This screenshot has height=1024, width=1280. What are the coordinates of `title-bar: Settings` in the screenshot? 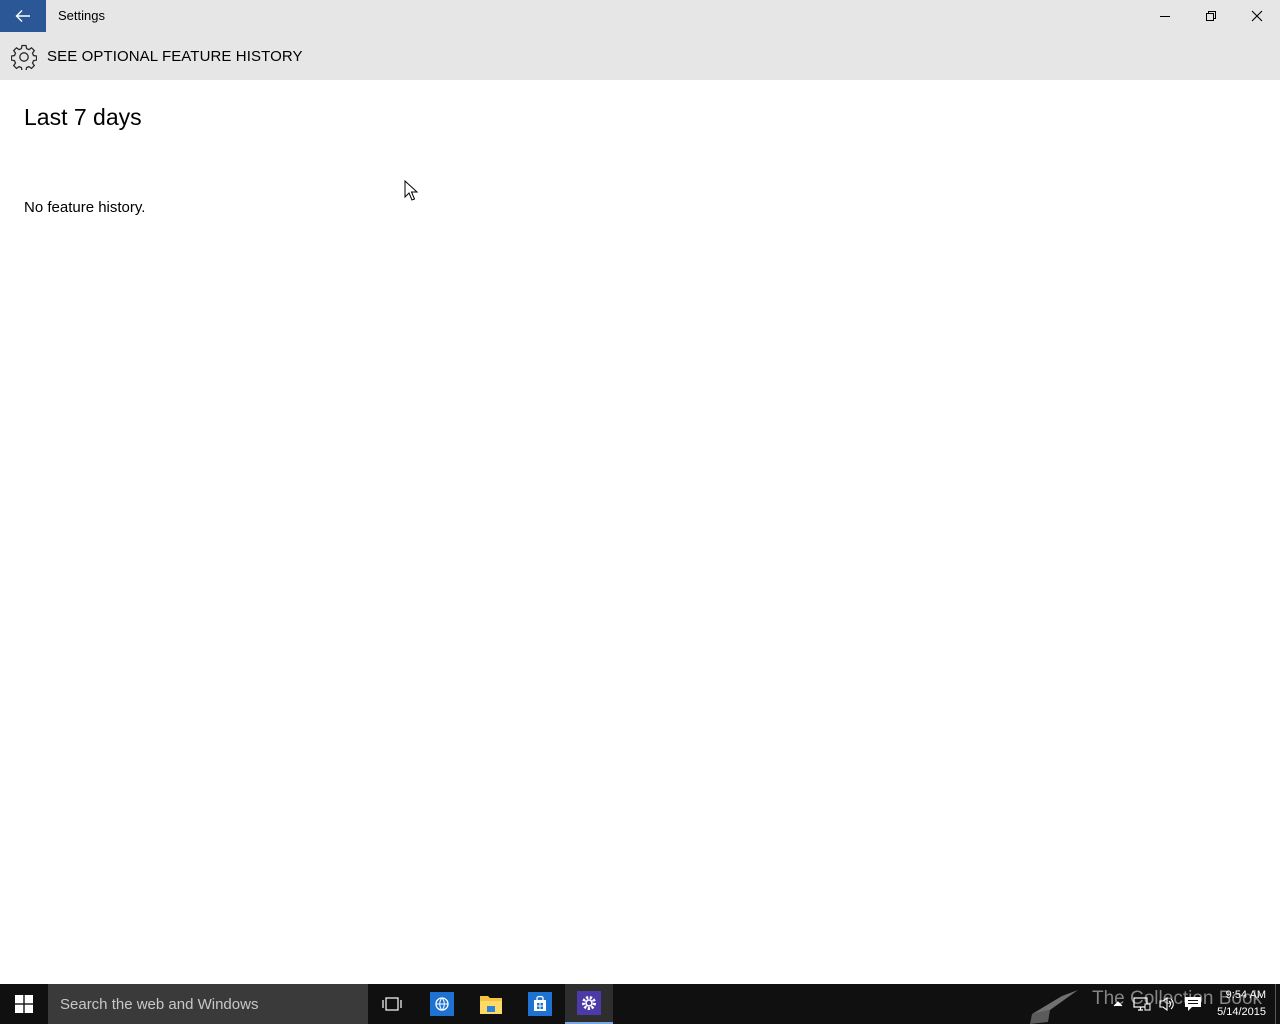 It's located at (640, 16).